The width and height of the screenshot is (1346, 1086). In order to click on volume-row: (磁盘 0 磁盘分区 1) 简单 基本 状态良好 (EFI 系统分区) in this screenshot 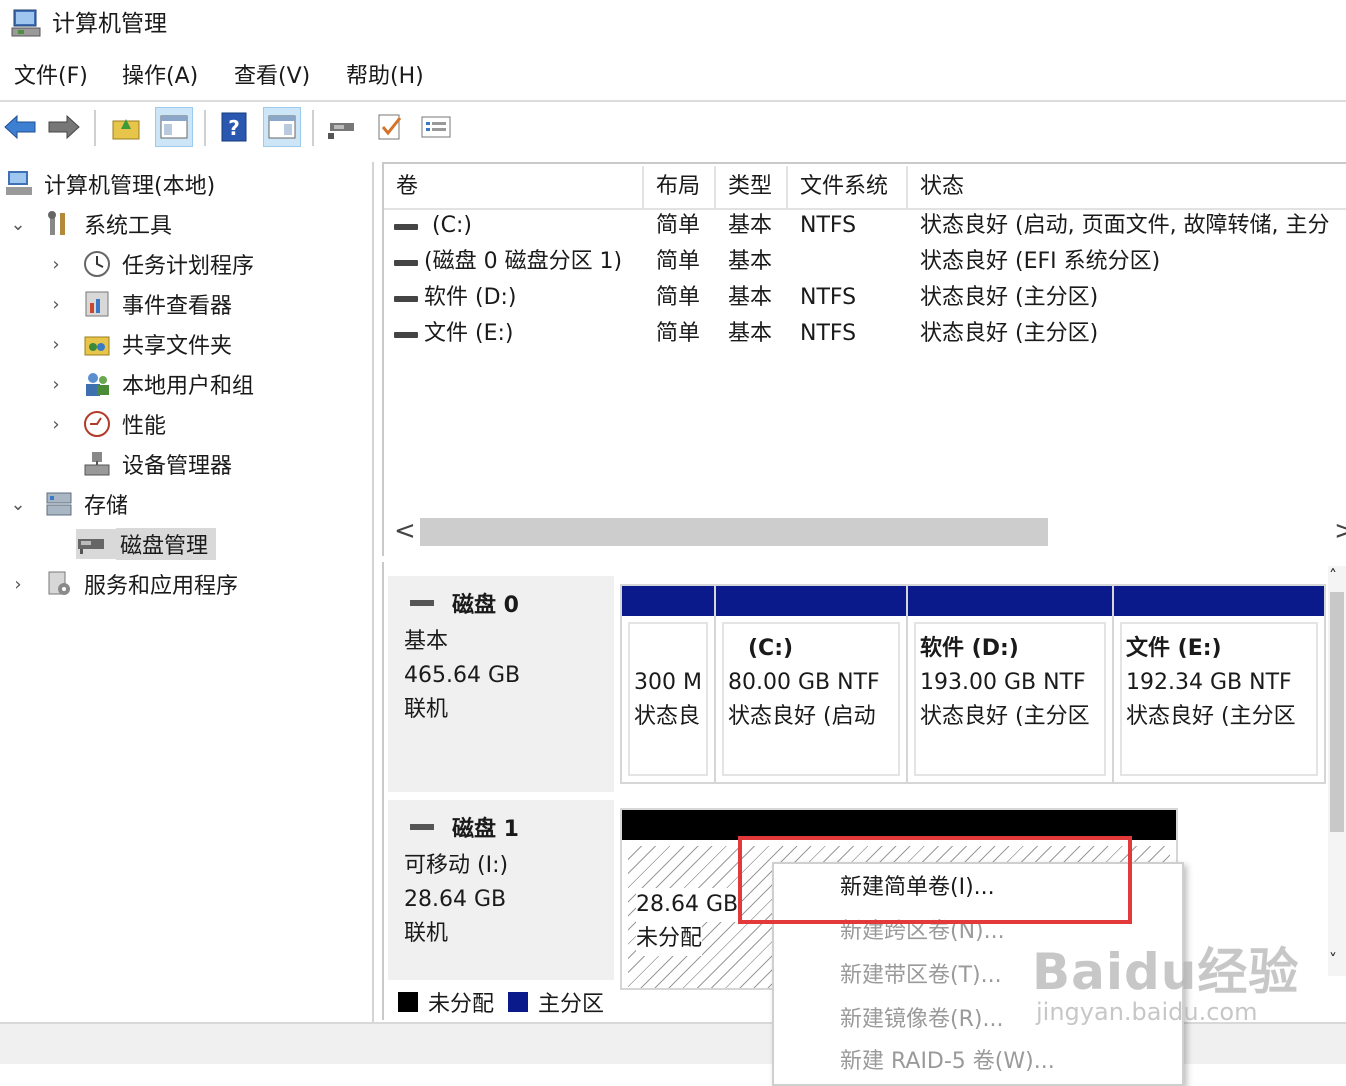, I will do `click(865, 262)`.